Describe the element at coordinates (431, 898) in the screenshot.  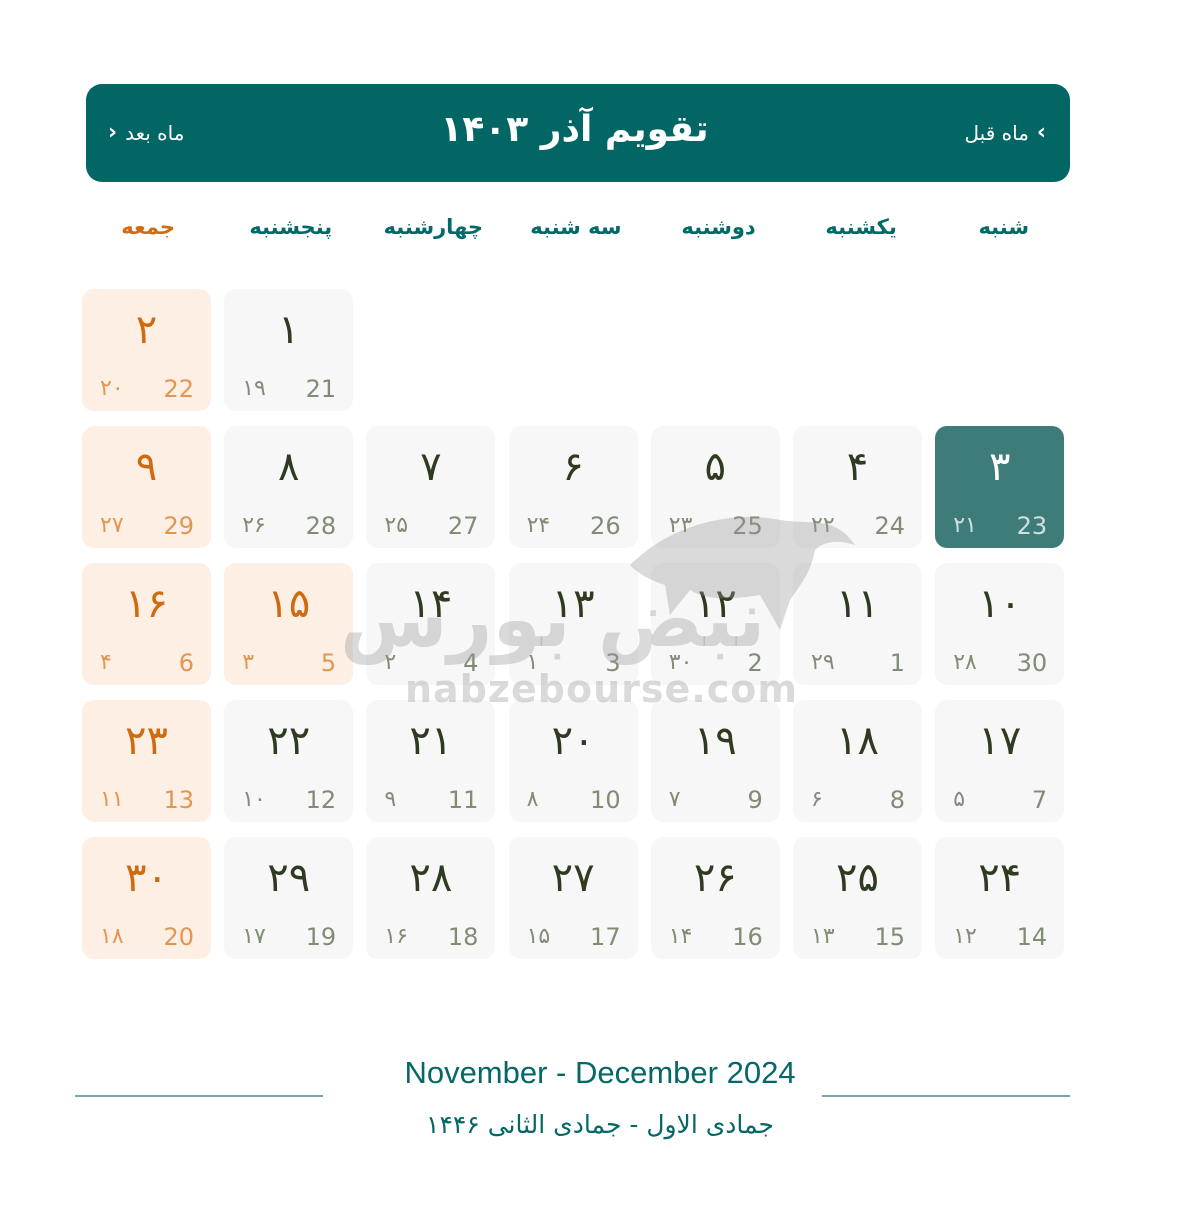
I see `day-cell: ۲۸ ۱۶ 18` at that location.